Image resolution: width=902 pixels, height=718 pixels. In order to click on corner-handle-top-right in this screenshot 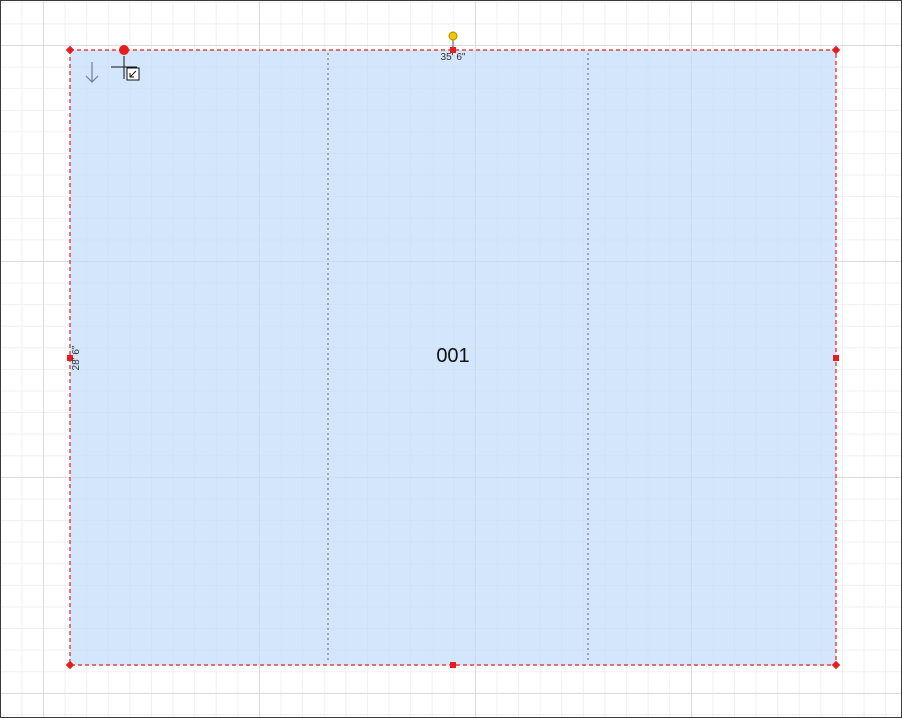, I will do `click(836, 50)`.